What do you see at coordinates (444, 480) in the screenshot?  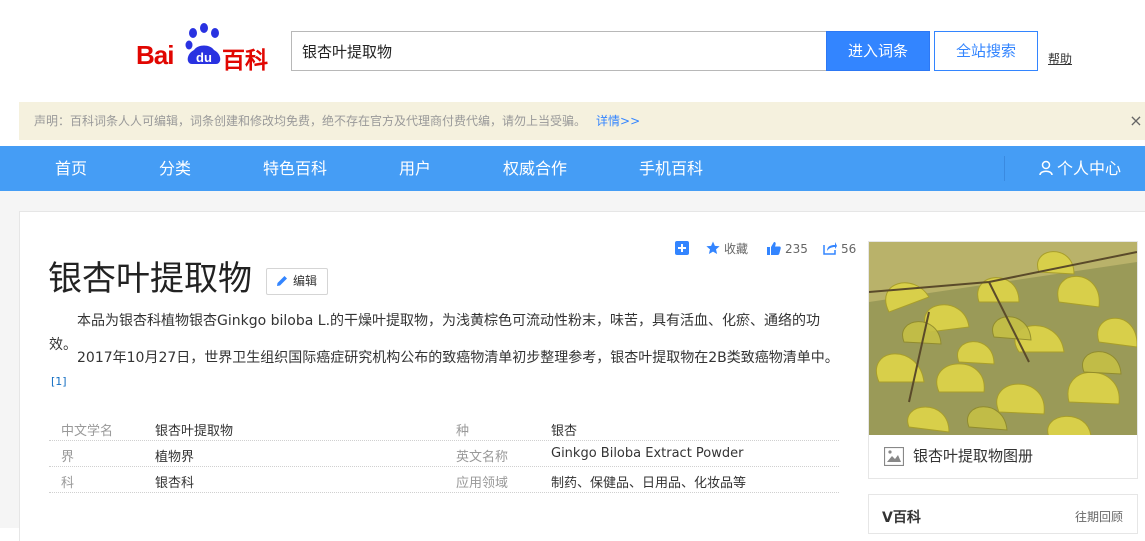 I see `table-row: 科 银杏科 应用领域 制药、保健品、日用品、化妆品等` at bounding box center [444, 480].